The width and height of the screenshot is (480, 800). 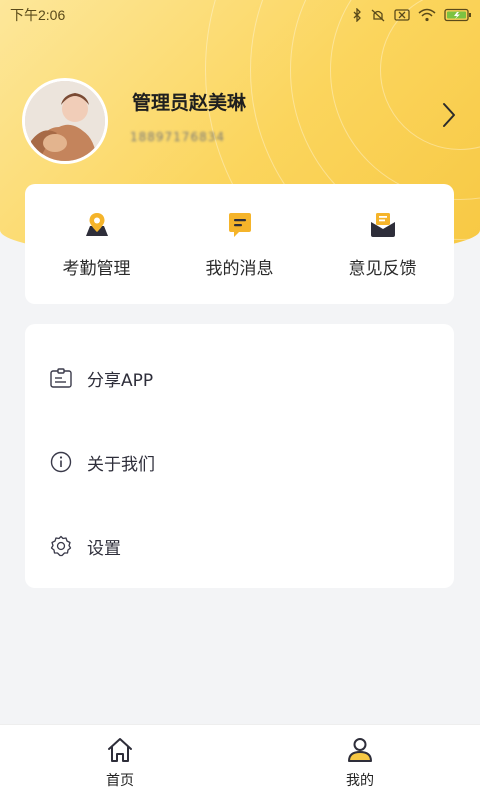 What do you see at coordinates (120, 380) in the screenshot?
I see `menu-item-label: 分享APP` at bounding box center [120, 380].